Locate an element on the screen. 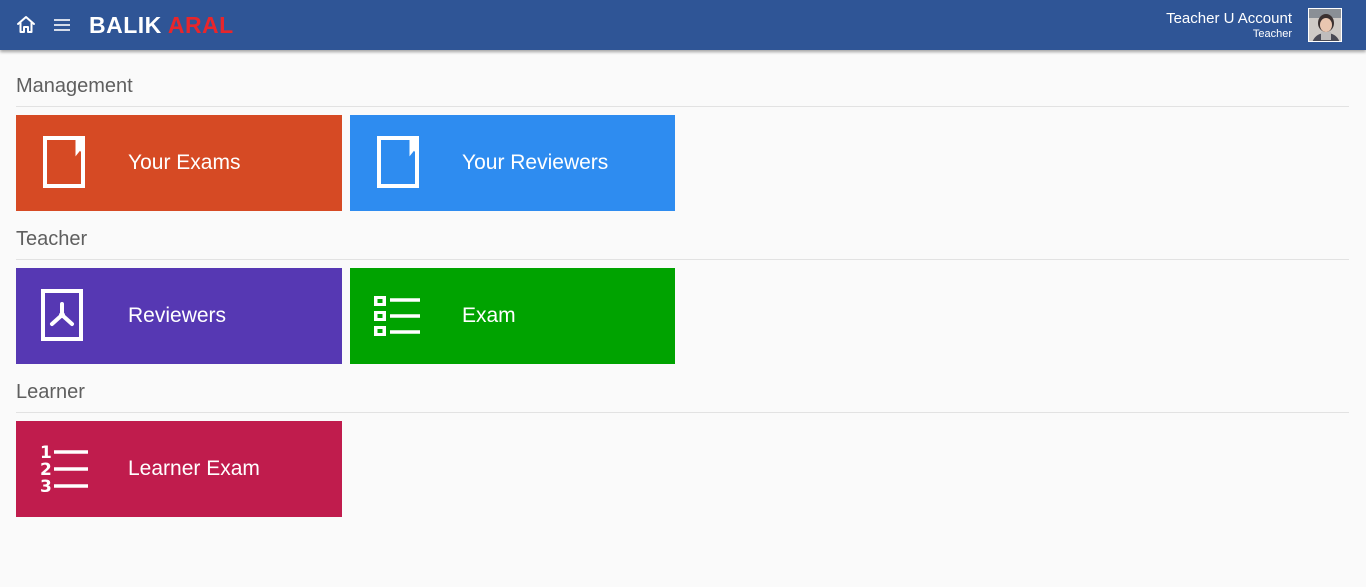  tile-label: Your Reviewers is located at coordinates (535, 162).